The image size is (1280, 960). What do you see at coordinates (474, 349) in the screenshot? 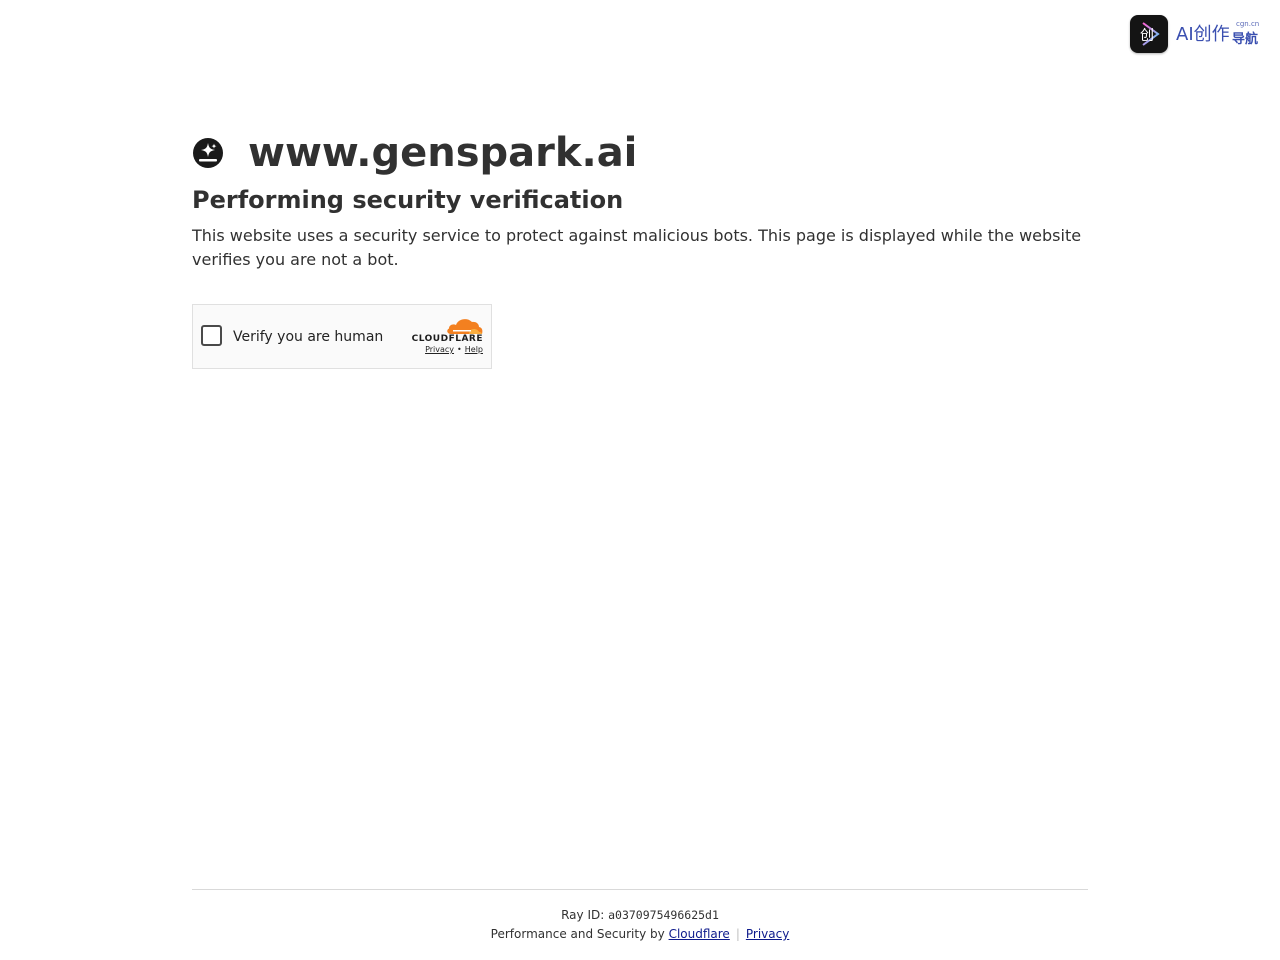
I see `widget-help-link: Help` at bounding box center [474, 349].